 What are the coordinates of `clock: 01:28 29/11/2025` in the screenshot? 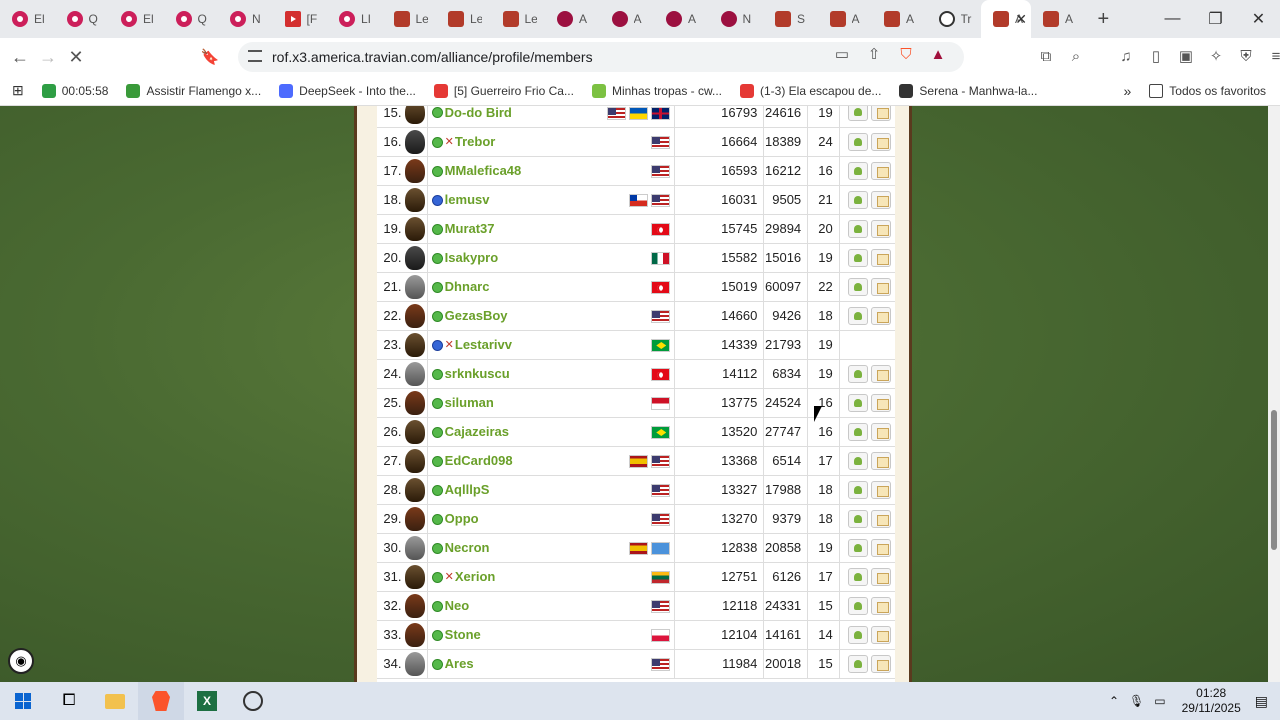 It's located at (1211, 701).